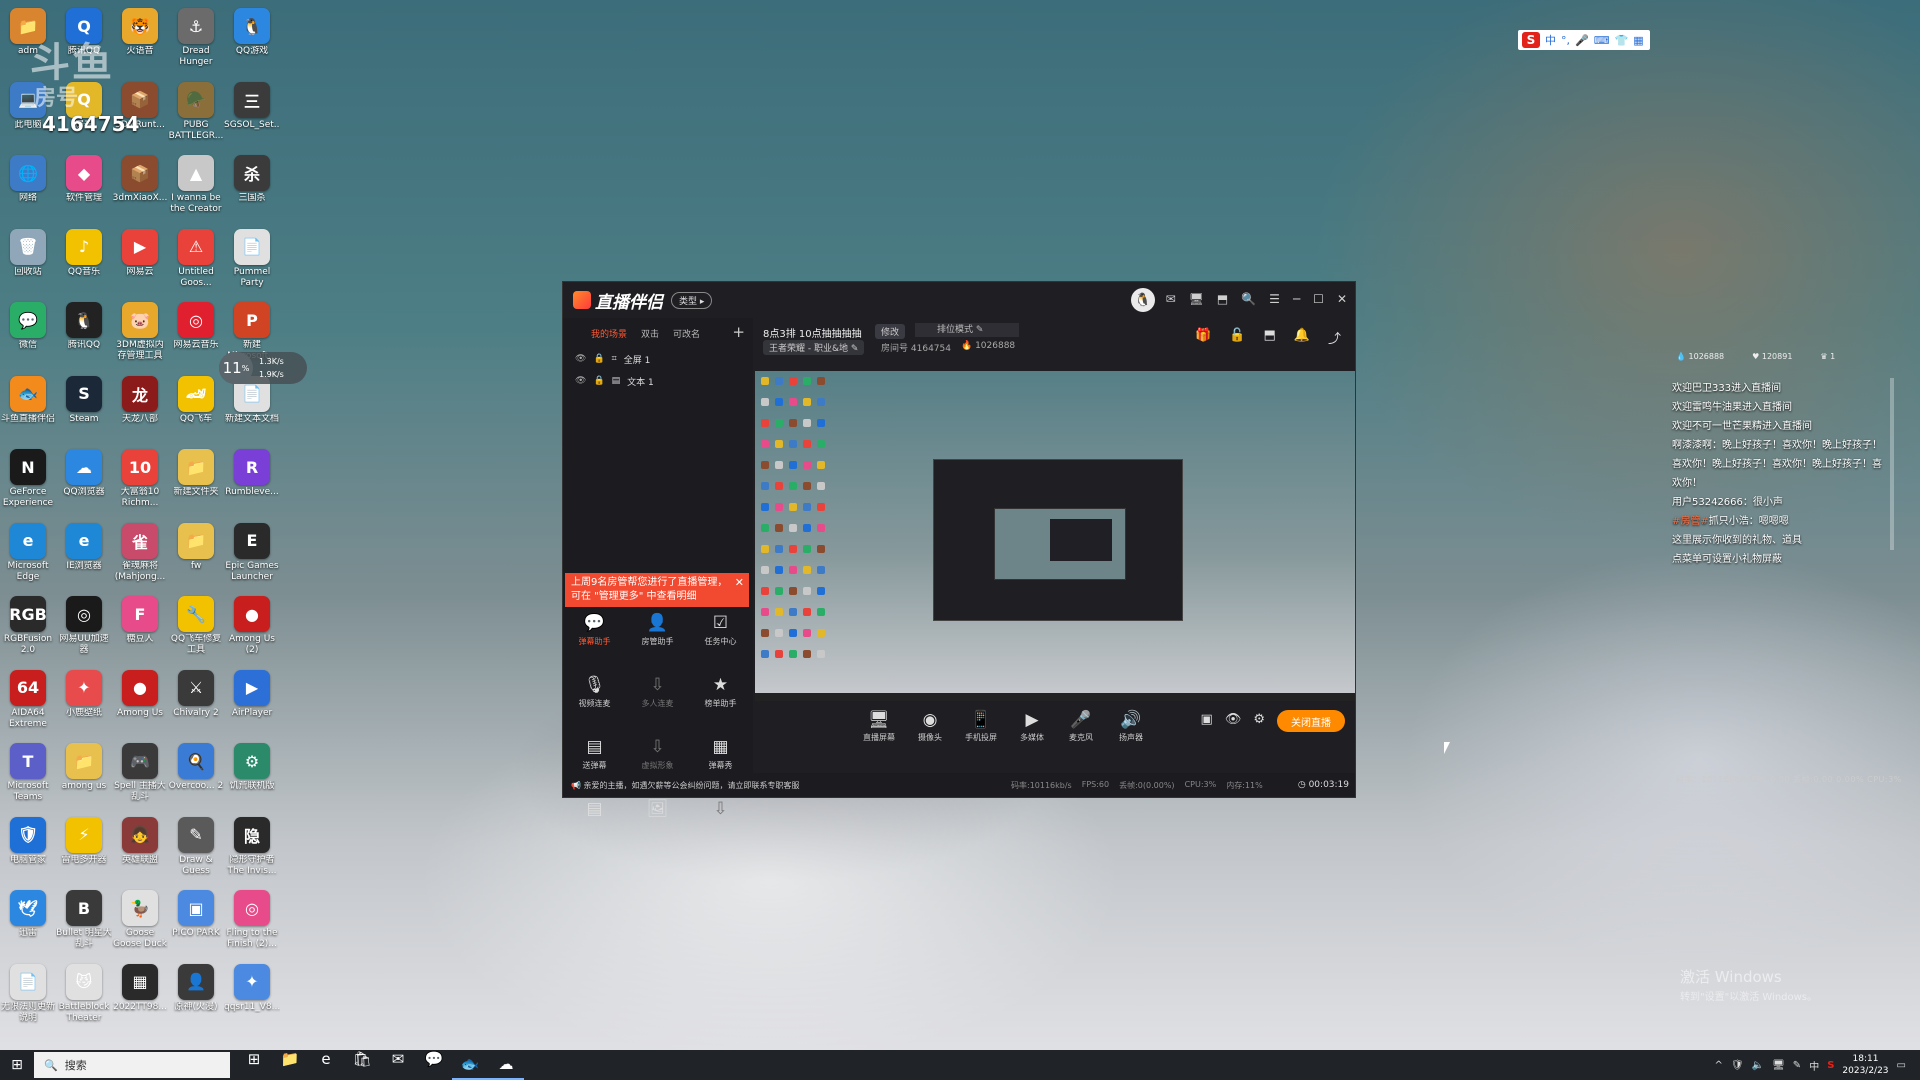 Image resolution: width=1920 pixels, height=1080 pixels. Describe the element at coordinates (196, 323) in the screenshot. I see `desktop-icon: ◎ 网易云音乐` at that location.